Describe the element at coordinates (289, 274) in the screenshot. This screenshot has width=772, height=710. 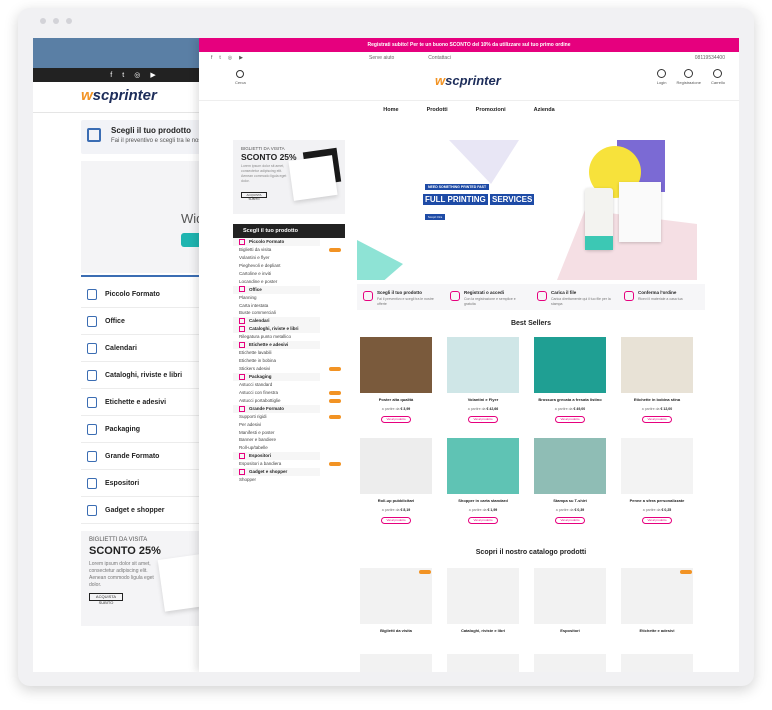
I see `sidebar-item: Cartoline e inviti` at that location.